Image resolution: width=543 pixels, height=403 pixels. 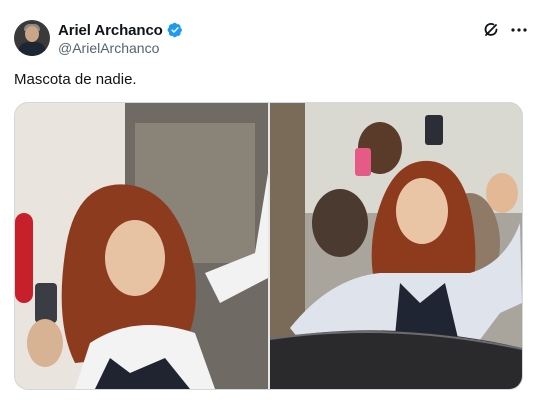 I want to click on tweet-text: Mascota de nadie., so click(x=75, y=79).